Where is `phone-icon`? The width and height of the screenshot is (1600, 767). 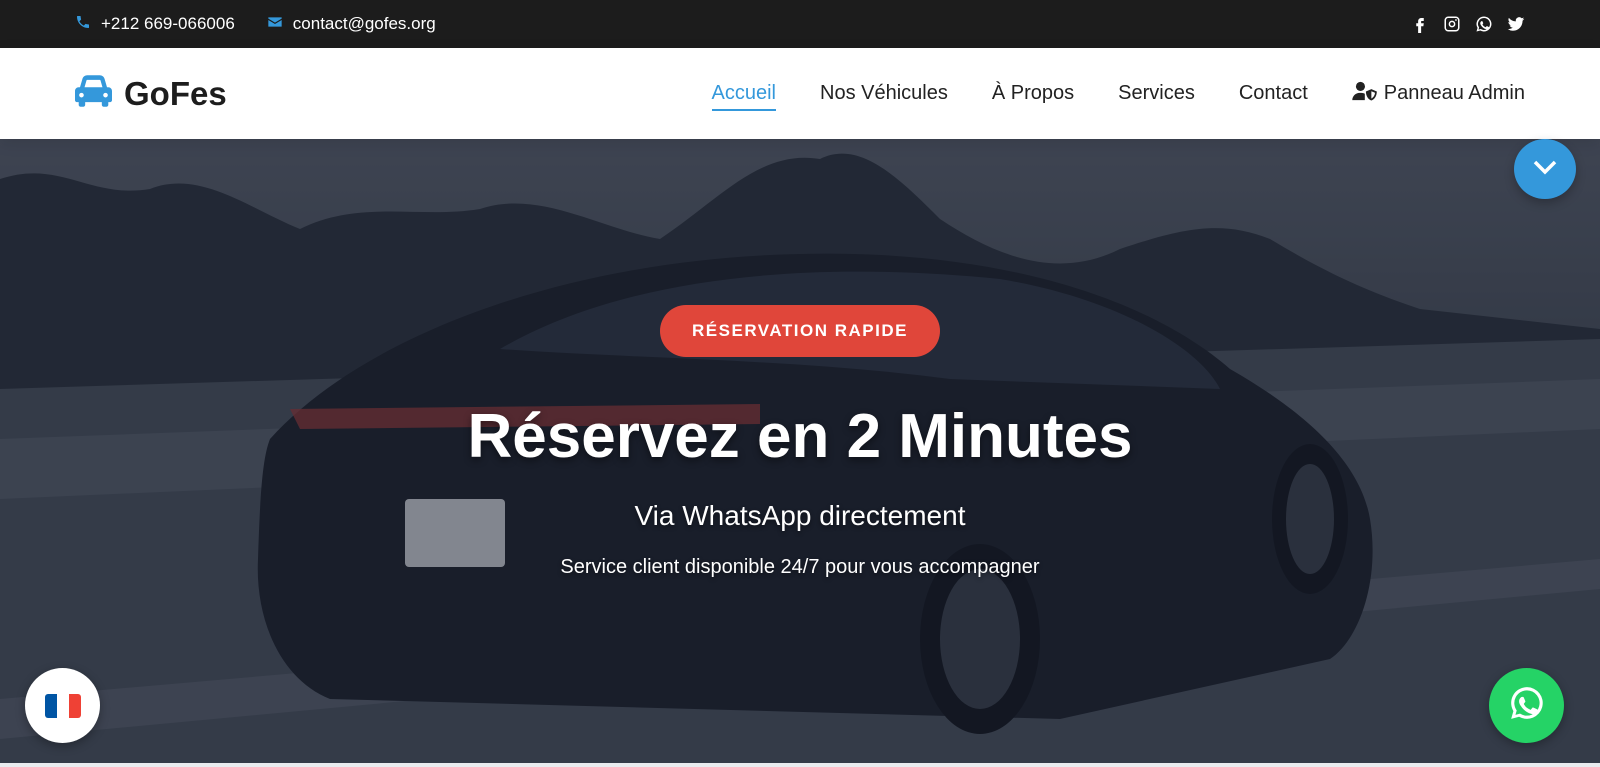 phone-icon is located at coordinates (83, 24).